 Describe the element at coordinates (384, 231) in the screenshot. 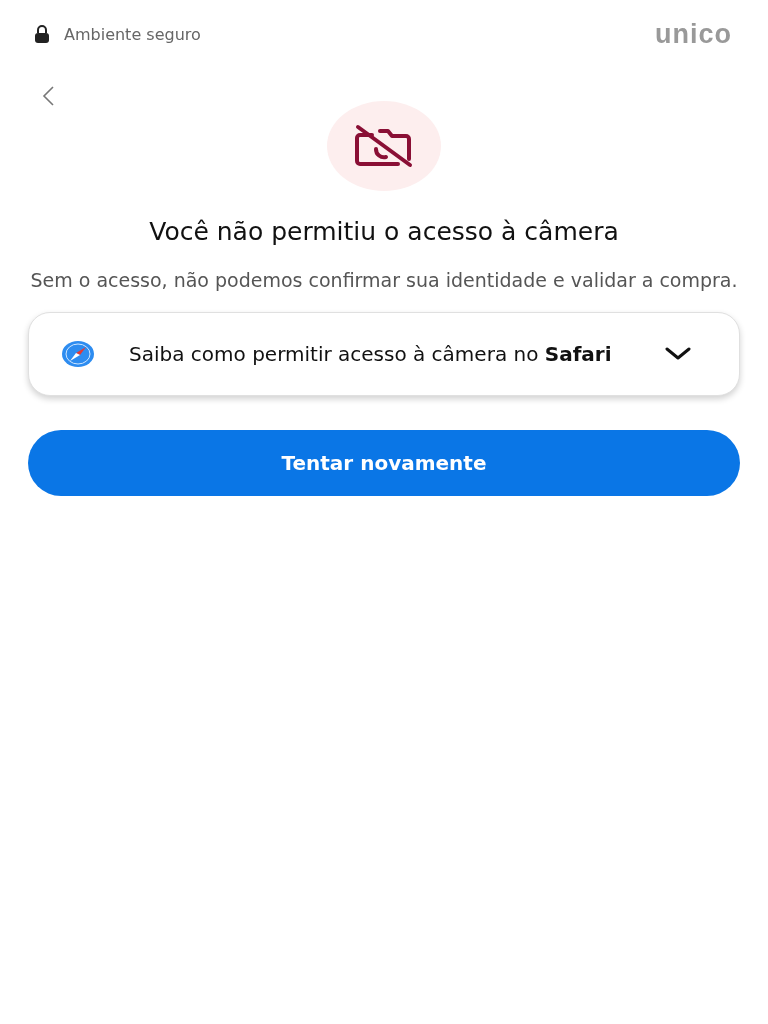

I see `title: Você não permitiu o acesso à câmera` at that location.